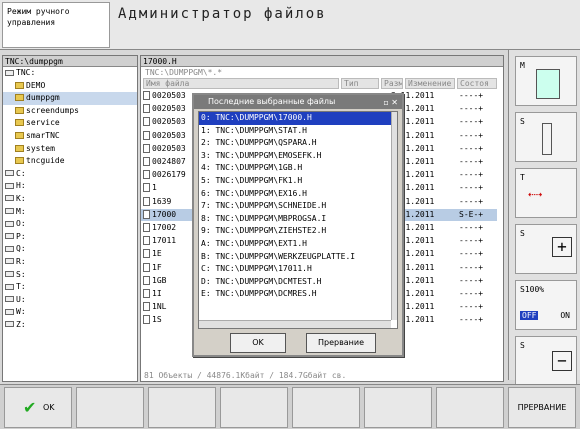 Image resolution: width=580 pixels, height=429 pixels. Describe the element at coordinates (21, 274) in the screenshot. I see `tree-item-label: S:` at that location.